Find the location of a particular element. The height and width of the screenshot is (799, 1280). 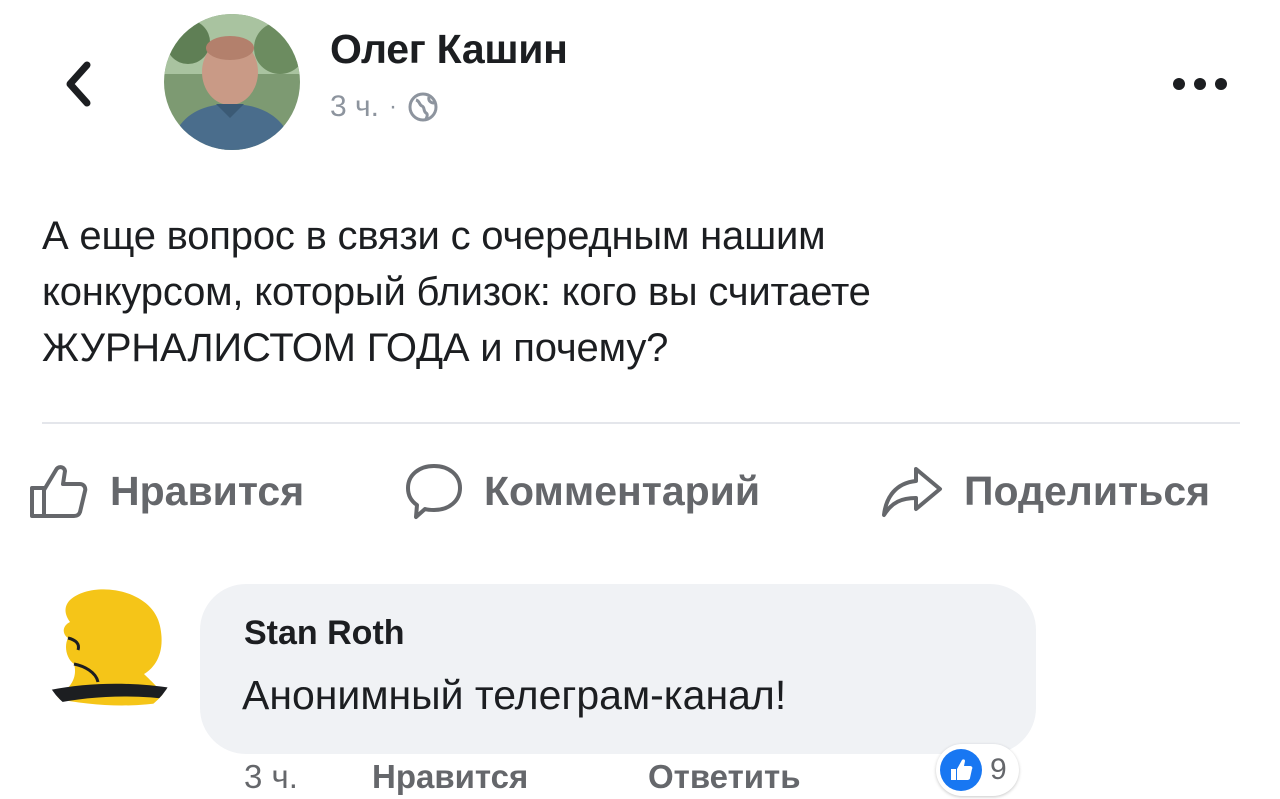

share-button: Поделиться is located at coordinates (1045, 491).